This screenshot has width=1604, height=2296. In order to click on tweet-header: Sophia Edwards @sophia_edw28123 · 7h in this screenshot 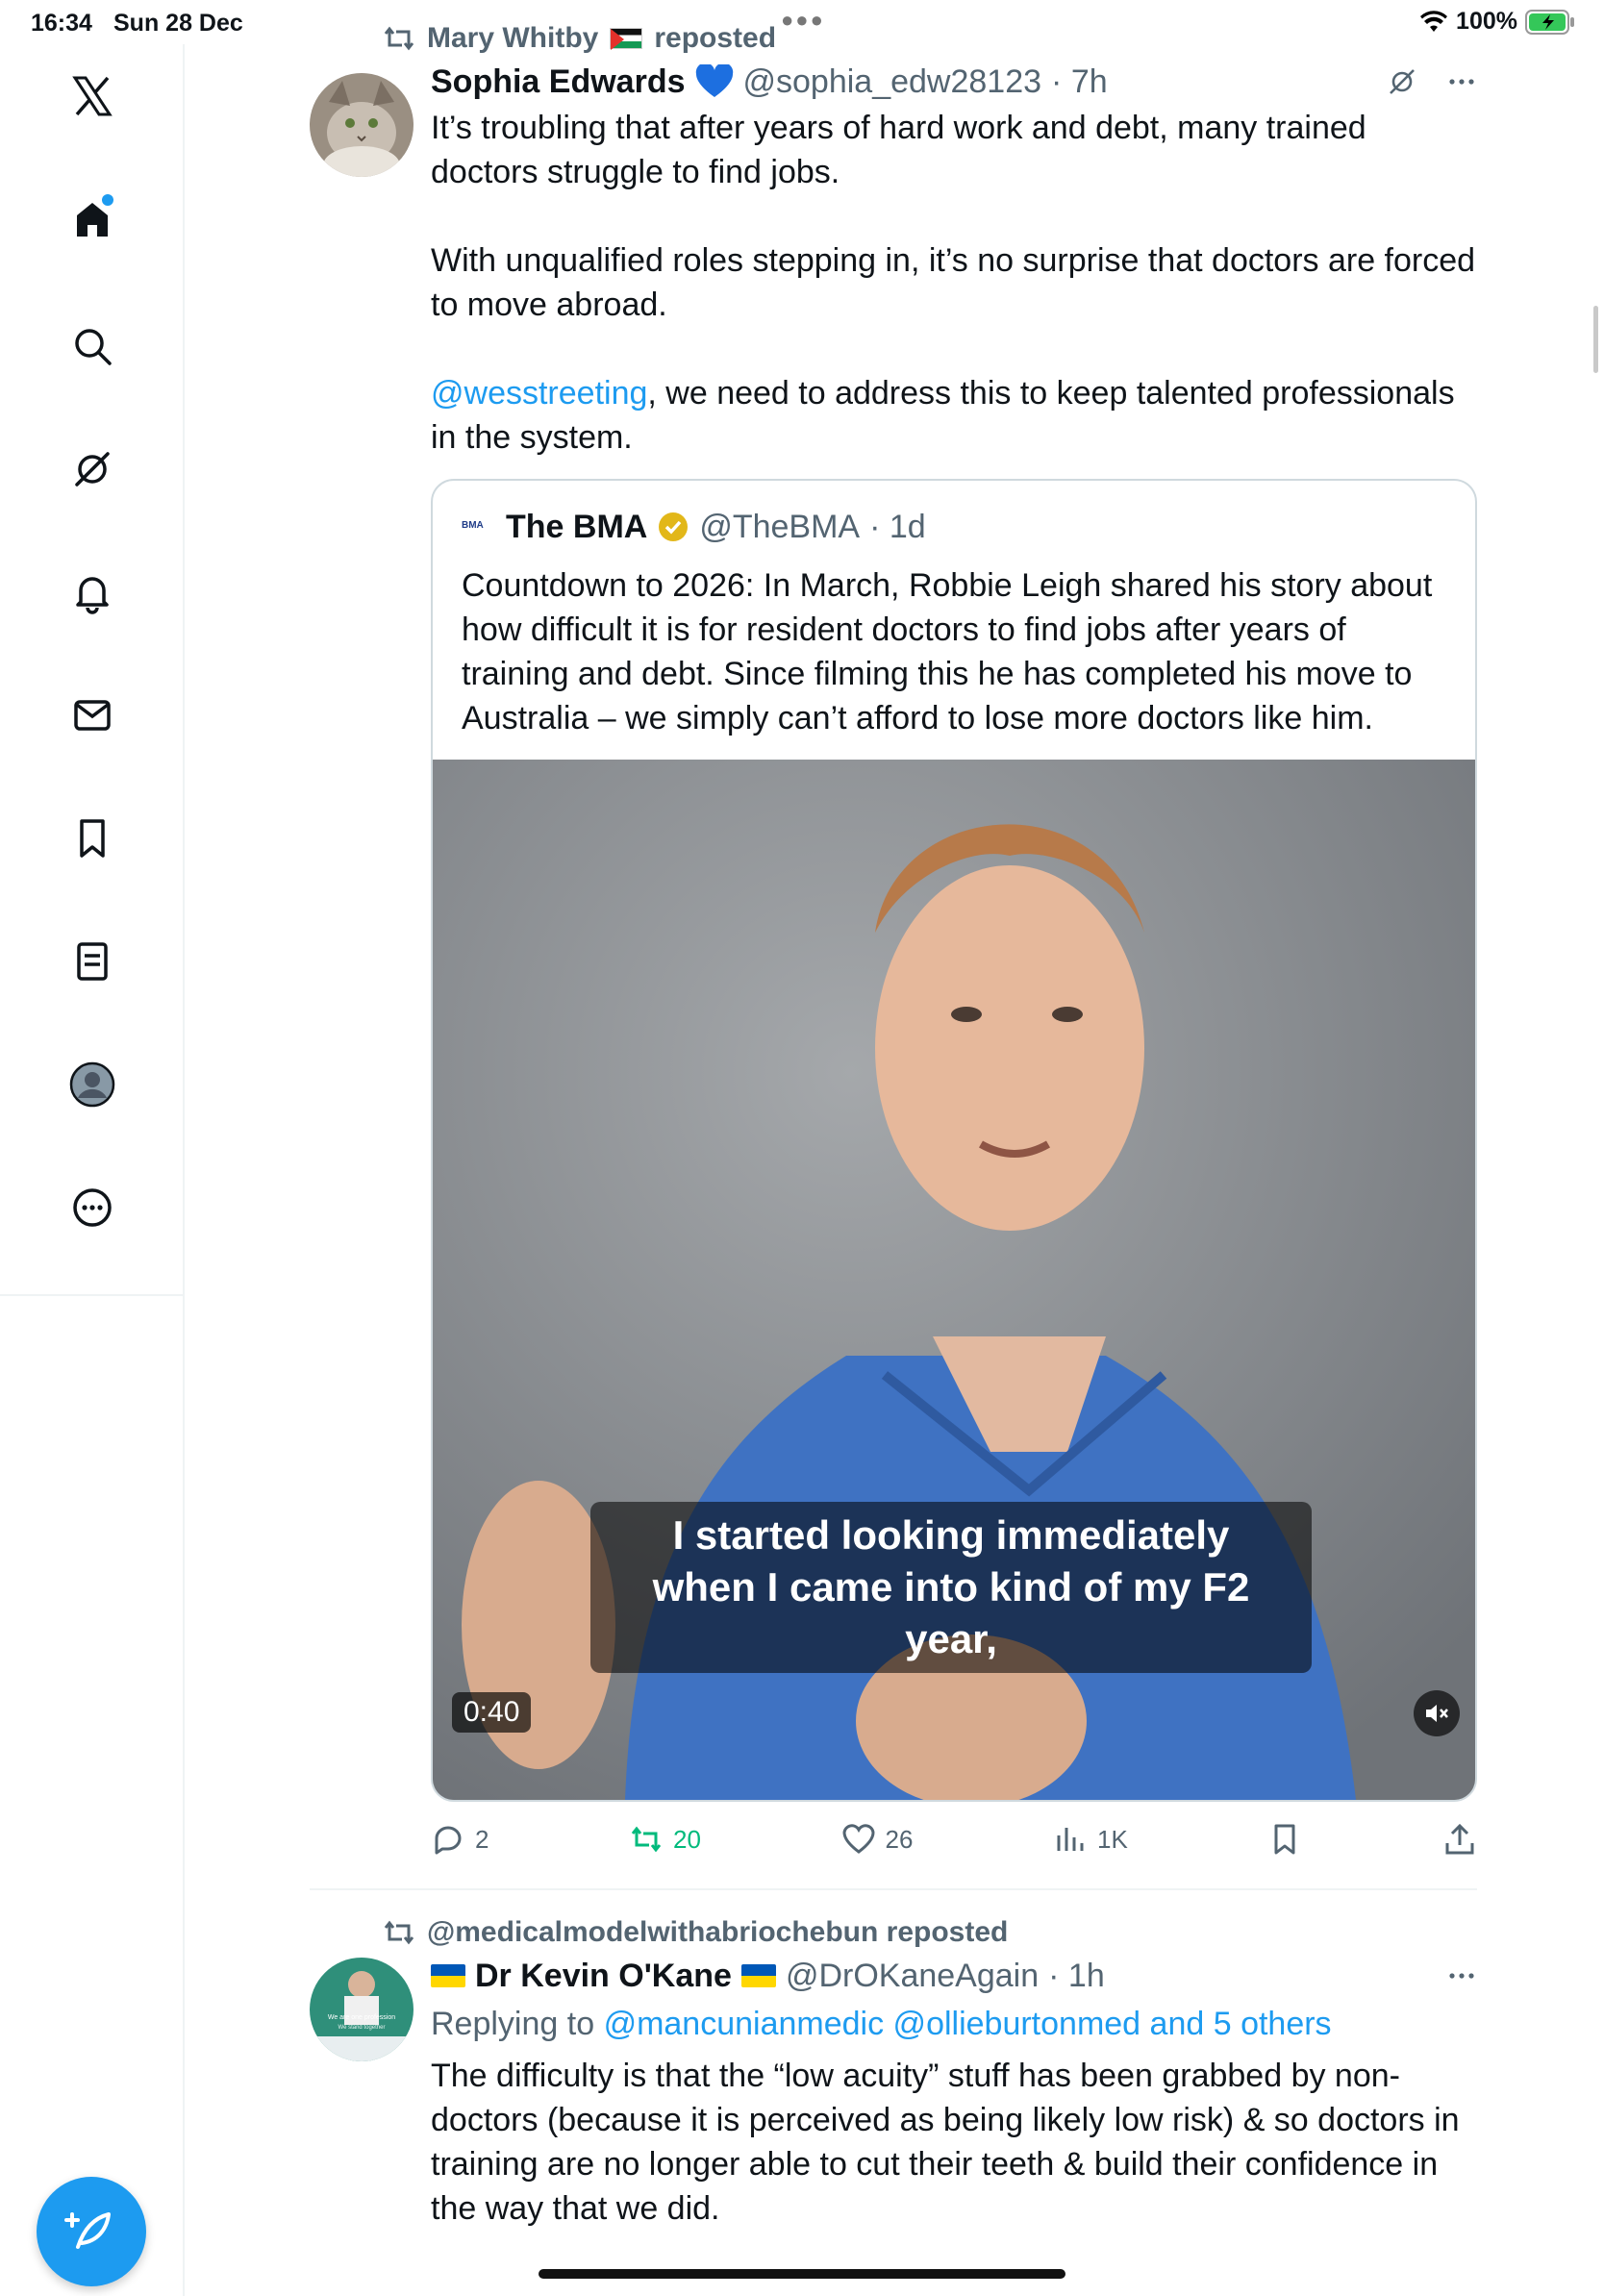, I will do `click(954, 82)`.